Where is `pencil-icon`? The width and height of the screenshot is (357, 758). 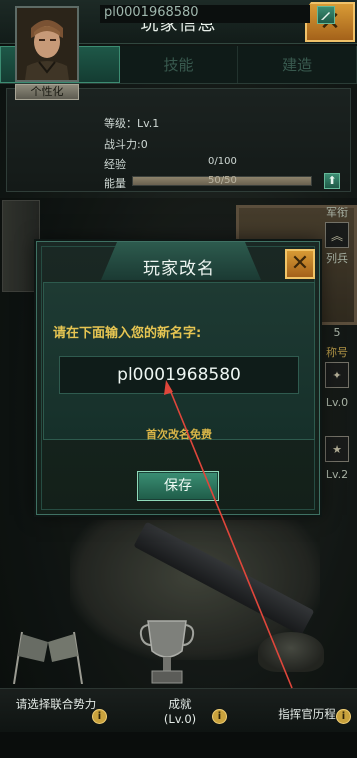
pencil-icon is located at coordinates (325, 16).